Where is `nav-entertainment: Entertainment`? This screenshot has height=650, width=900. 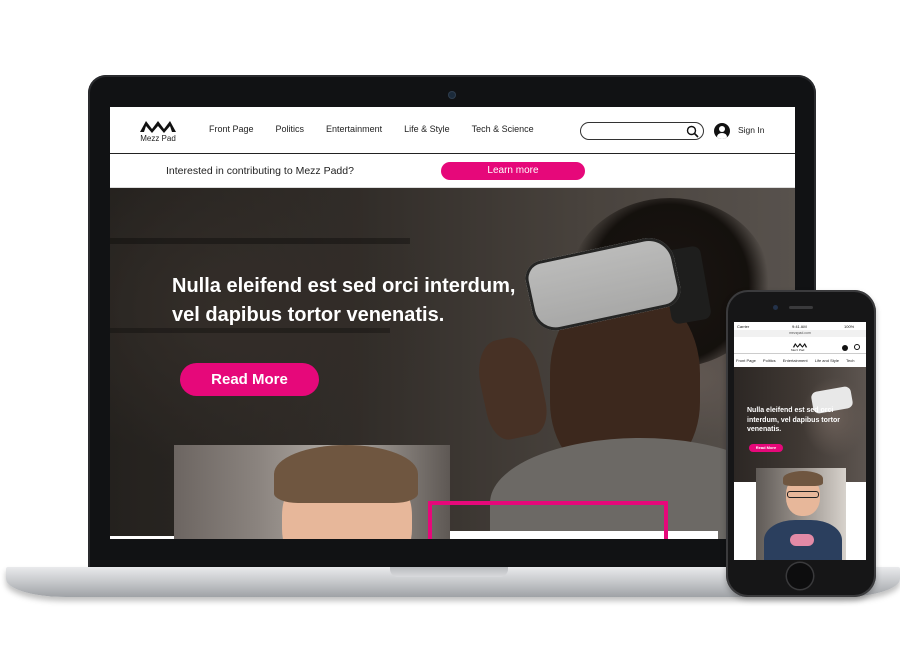 nav-entertainment: Entertainment is located at coordinates (354, 129).